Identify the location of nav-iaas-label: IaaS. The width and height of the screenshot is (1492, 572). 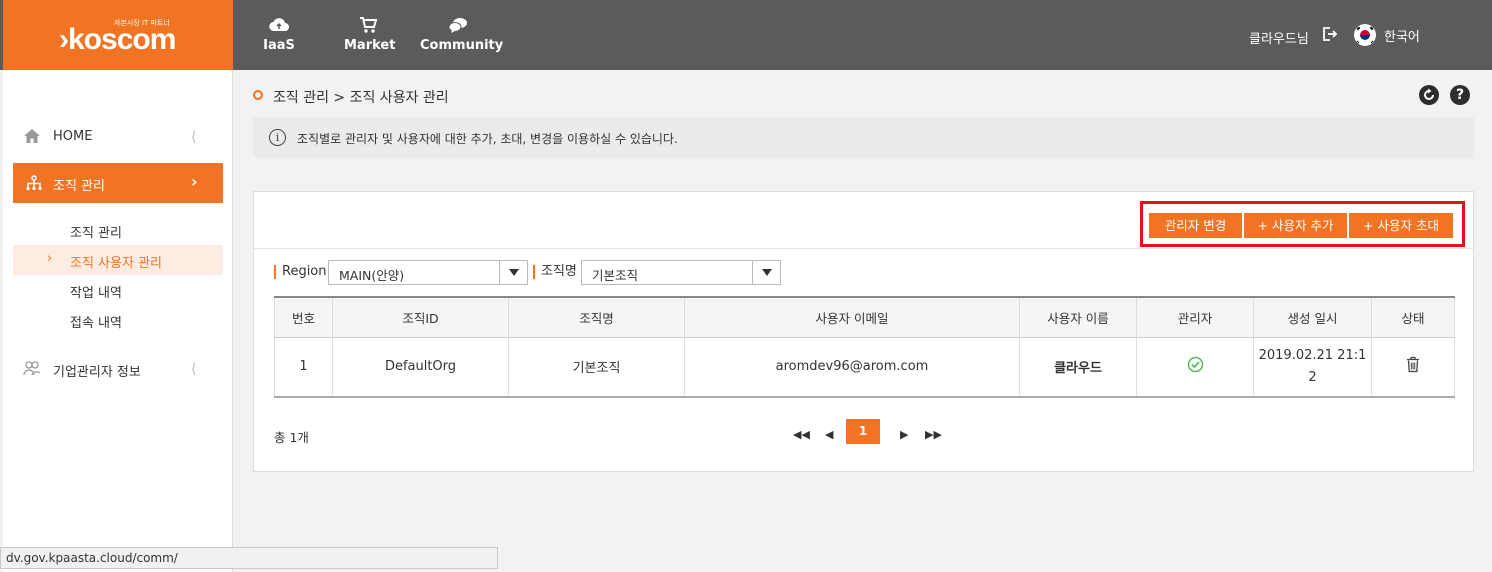
(279, 45).